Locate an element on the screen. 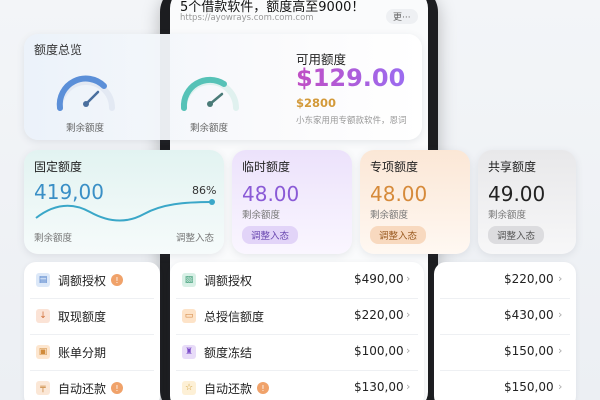  list-item: ▧ 调额授权 is located at coordinates (217, 280).